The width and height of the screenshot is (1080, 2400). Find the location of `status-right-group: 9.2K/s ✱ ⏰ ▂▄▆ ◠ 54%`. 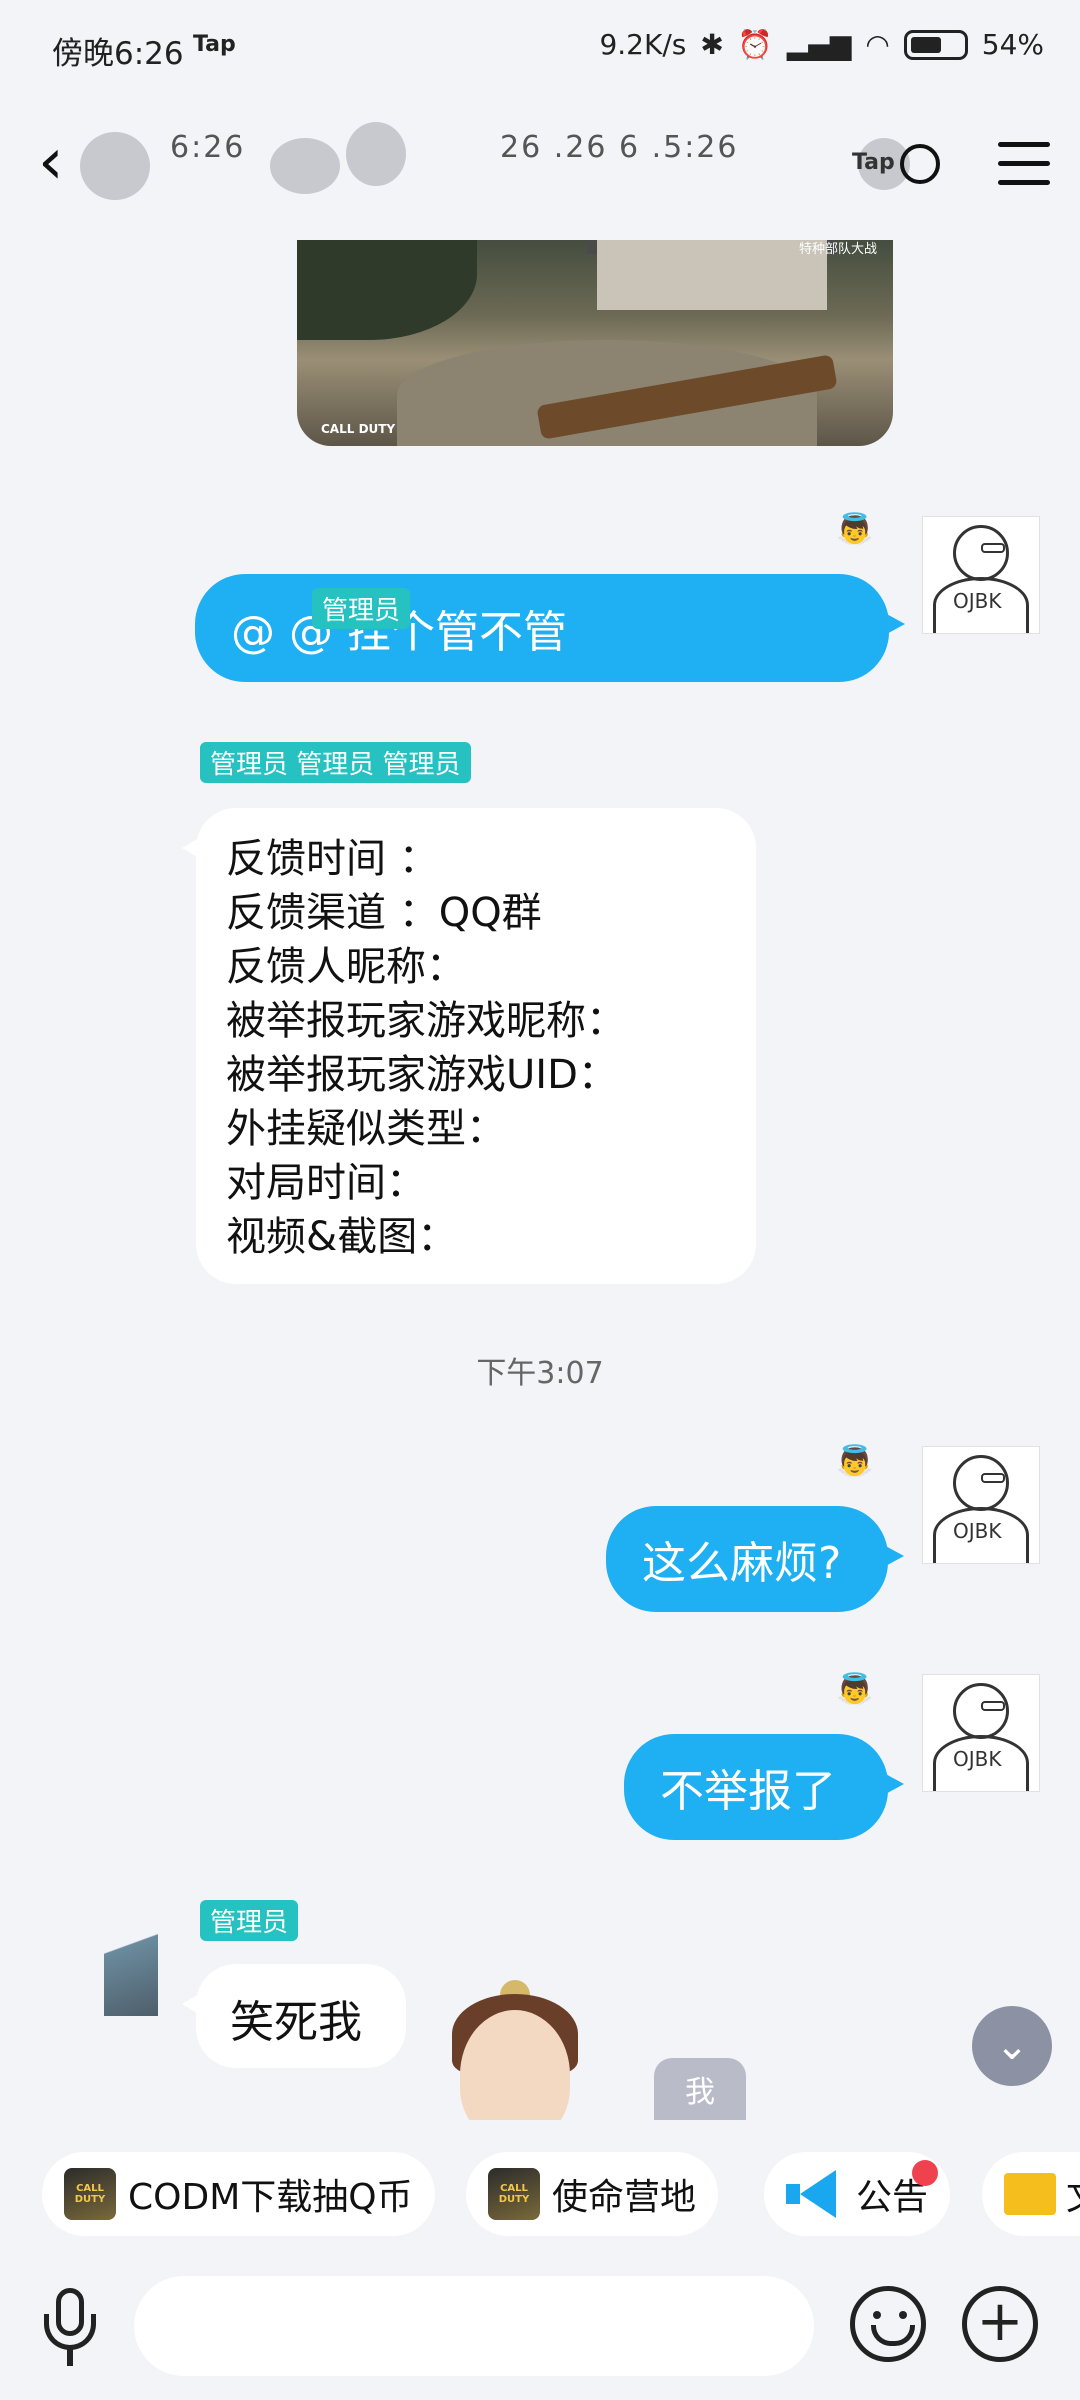

status-right-group: 9.2K/s ✱ ⏰ ▂▄▆ ◠ 54% is located at coordinates (821, 44).